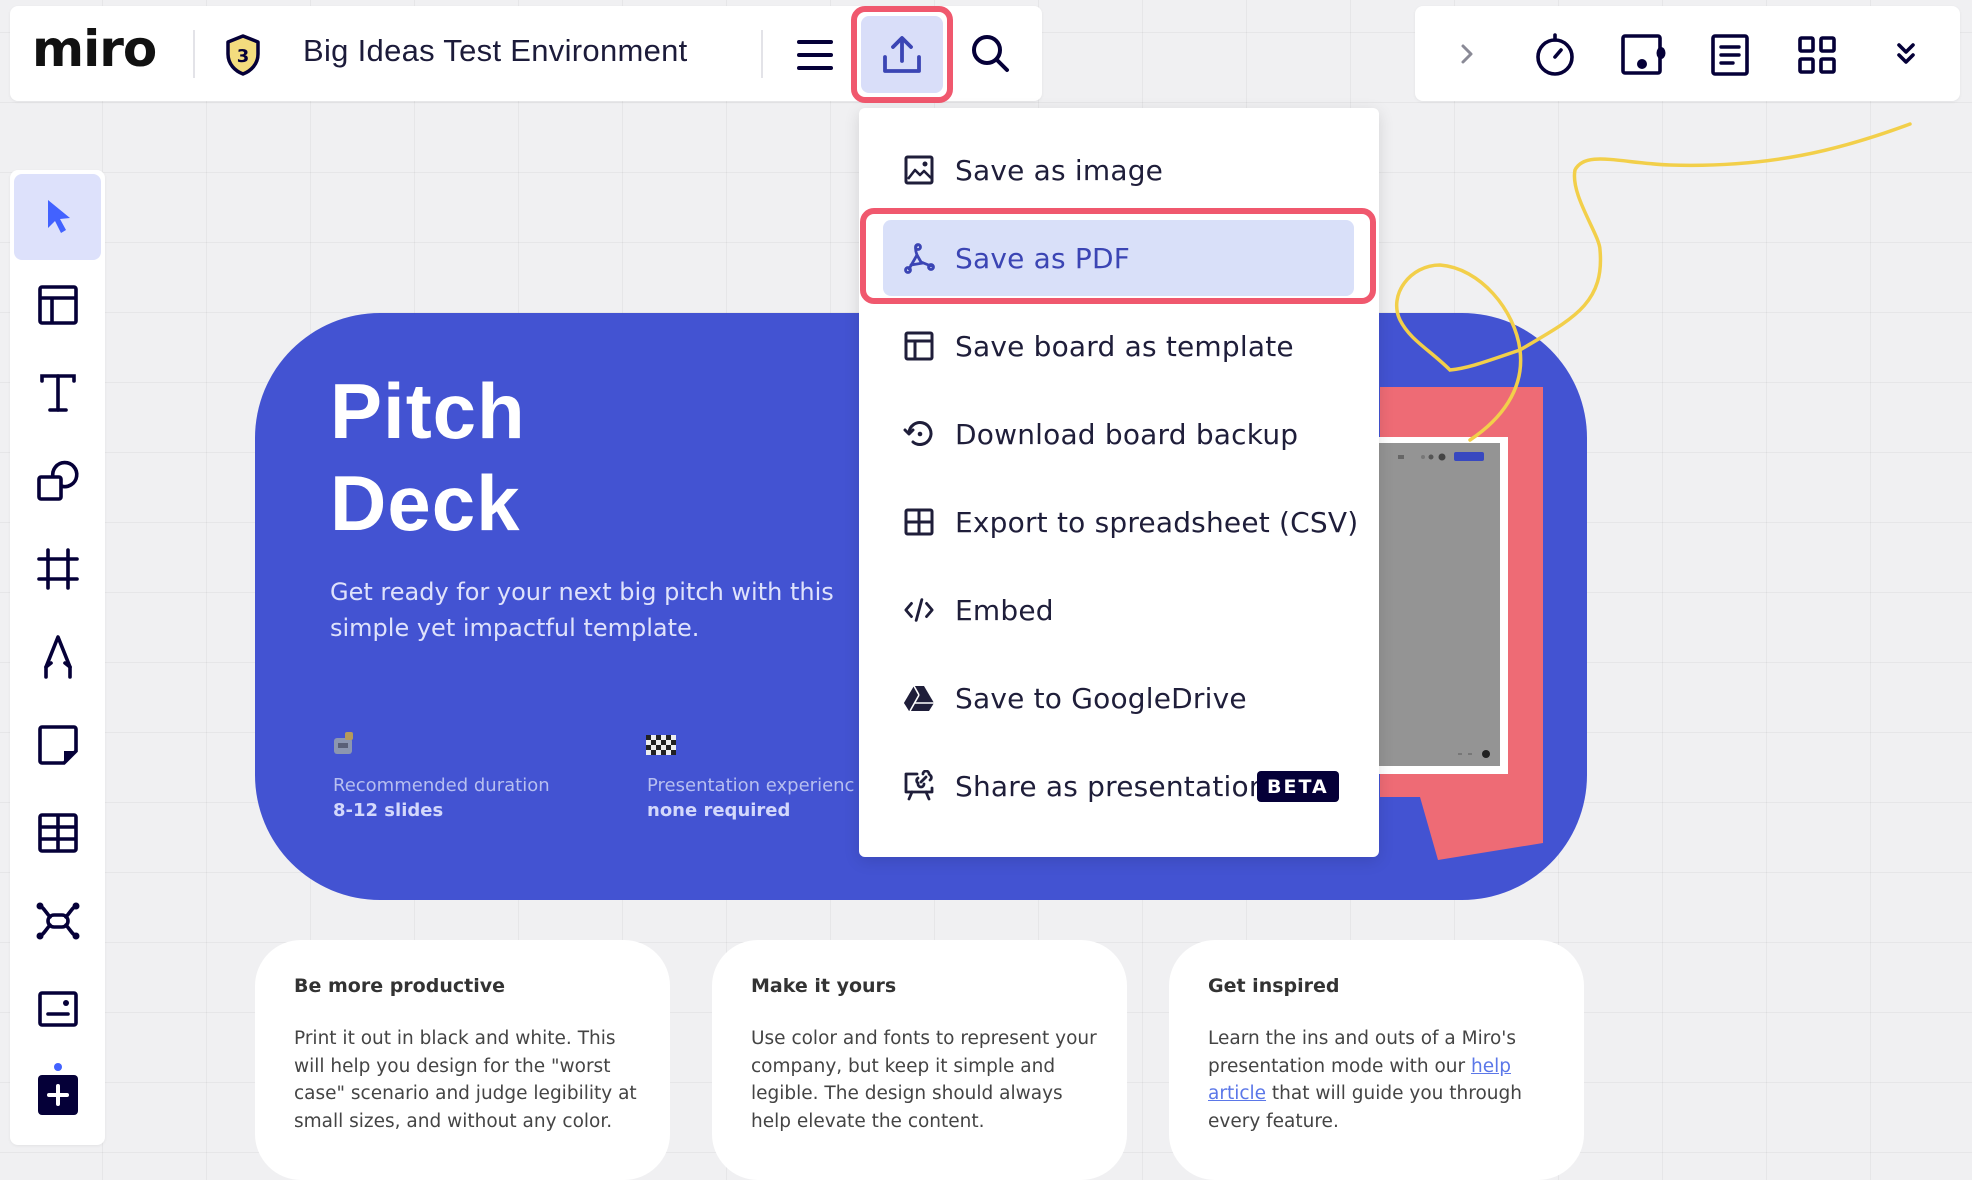 The width and height of the screenshot is (1972, 1180). Describe the element at coordinates (441, 798) in the screenshot. I see `meta-duration: Recommended duration 8-12 slides` at that location.